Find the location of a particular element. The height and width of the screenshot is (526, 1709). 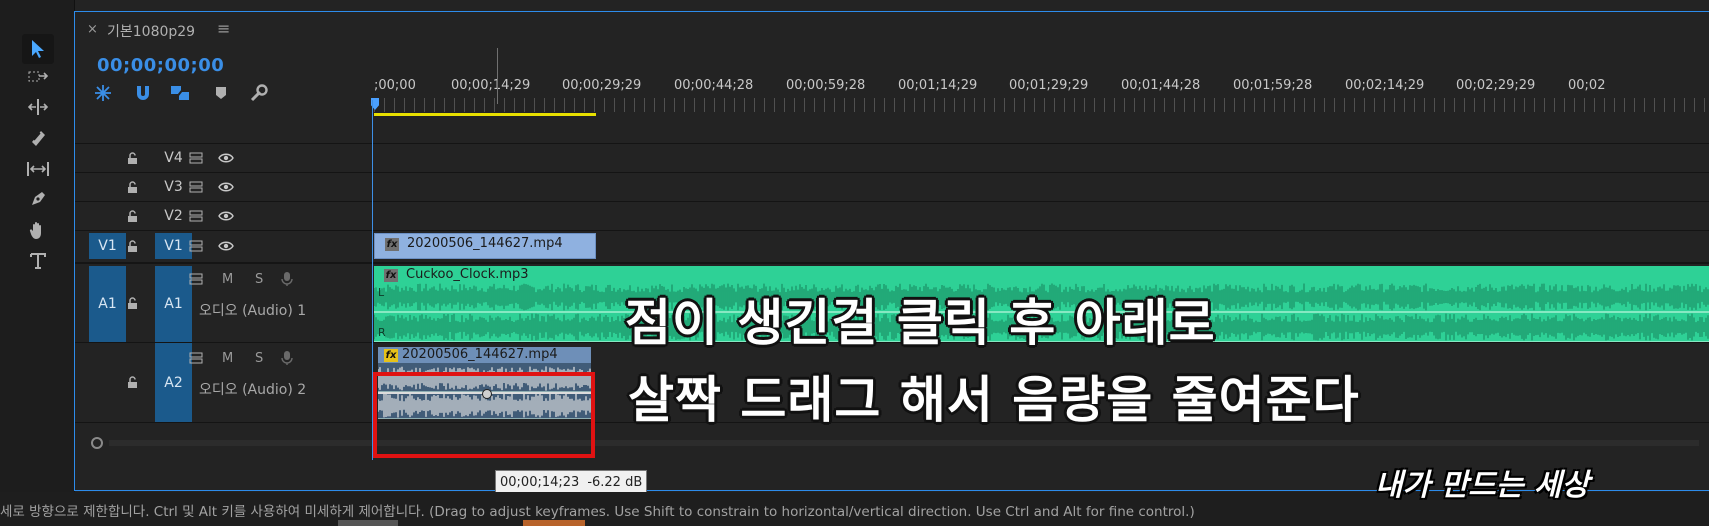

track-select-tool-icon is located at coordinates (38, 77).